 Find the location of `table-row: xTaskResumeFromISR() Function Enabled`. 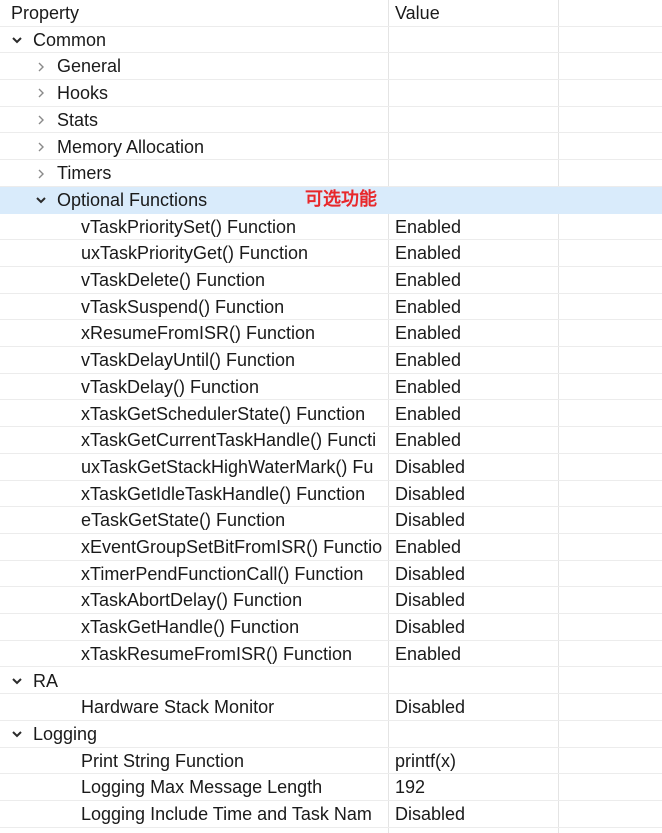

table-row: xTaskResumeFromISR() Function Enabled is located at coordinates (331, 654).